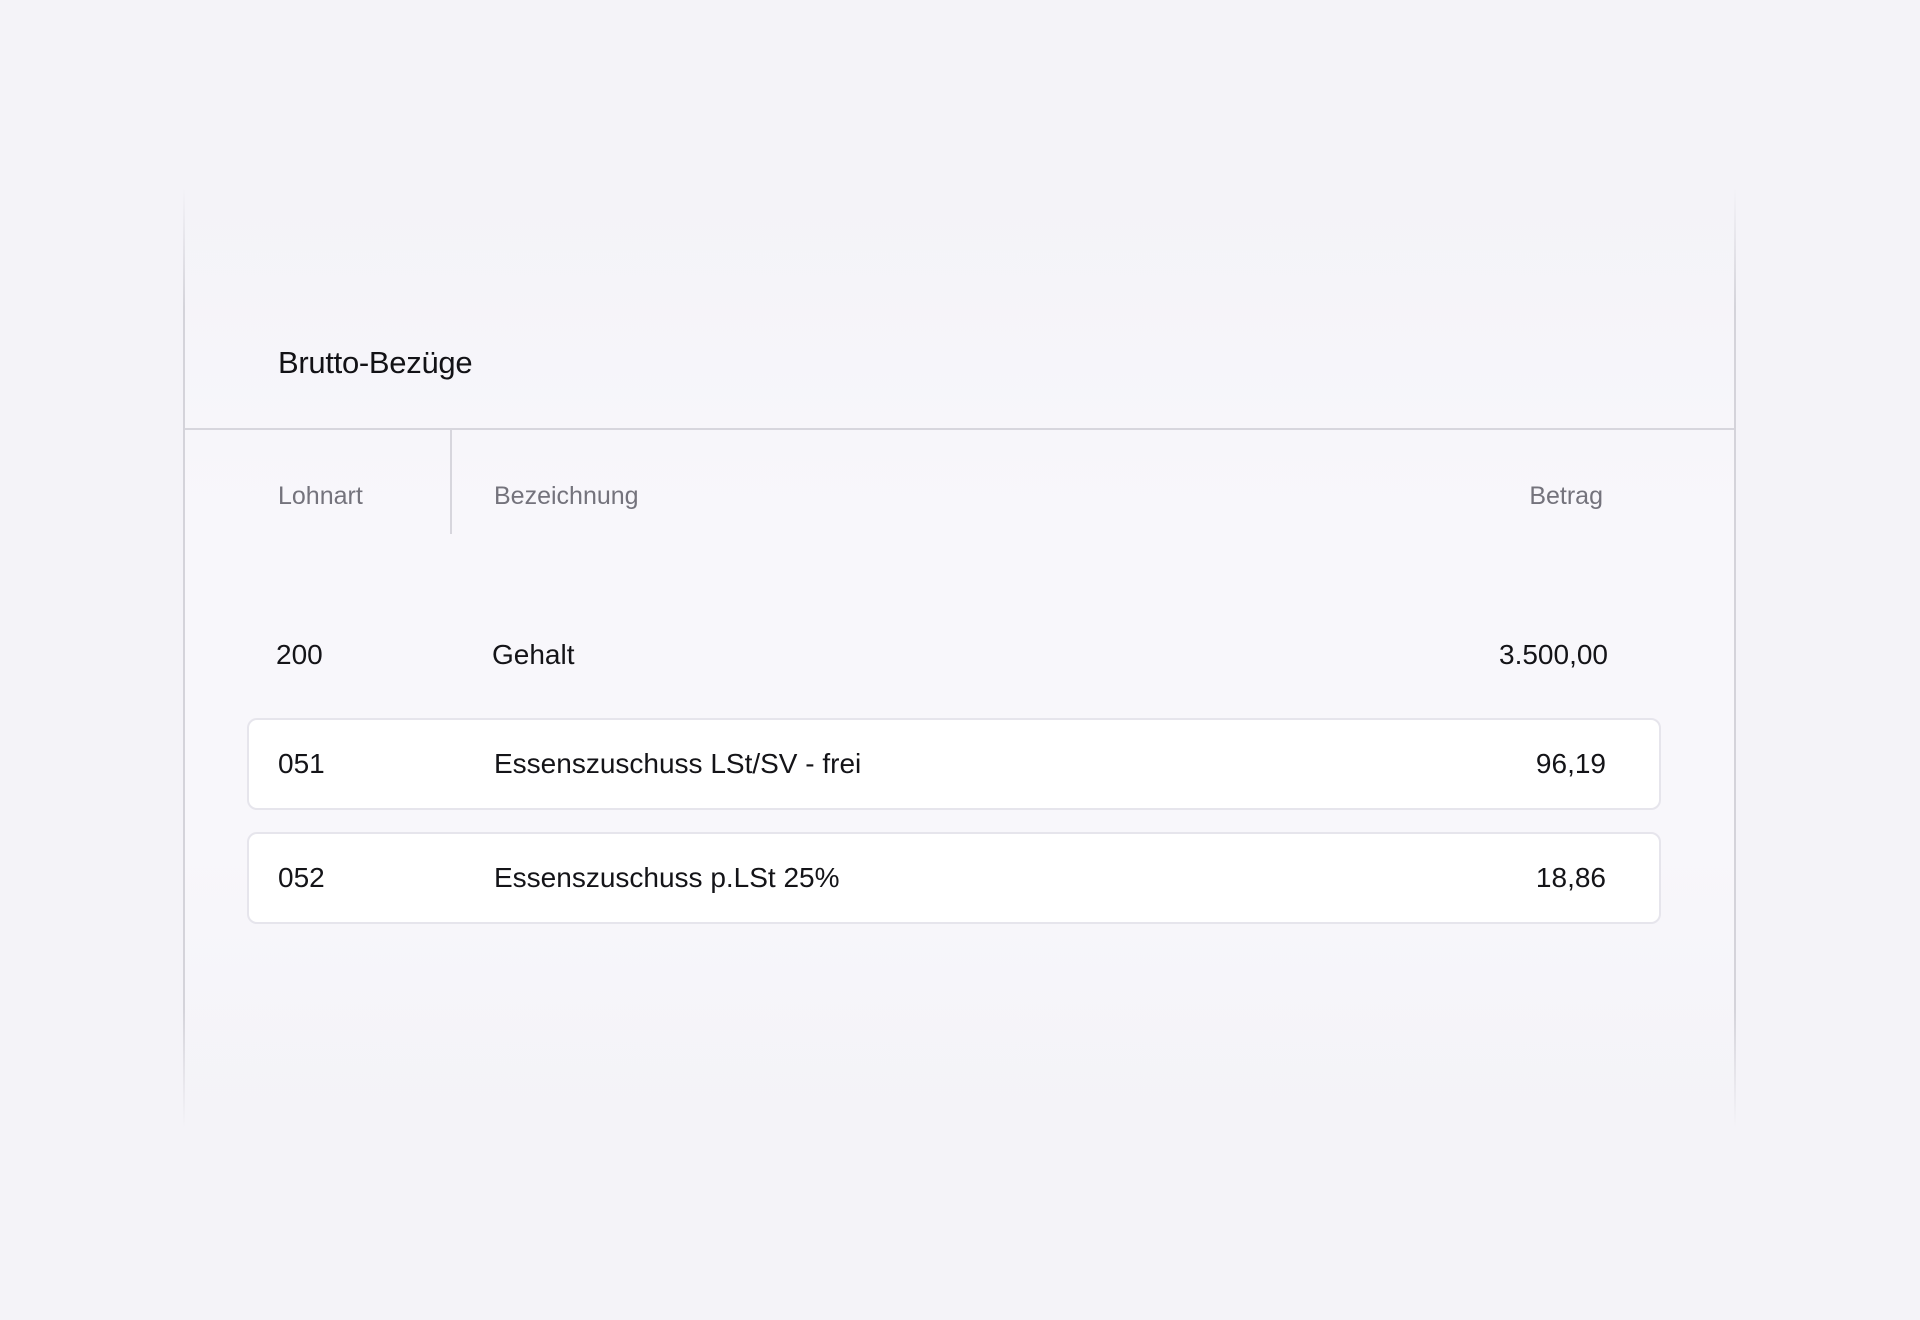  What do you see at coordinates (301, 877) in the screenshot?
I see `lohnart-cell: 052` at bounding box center [301, 877].